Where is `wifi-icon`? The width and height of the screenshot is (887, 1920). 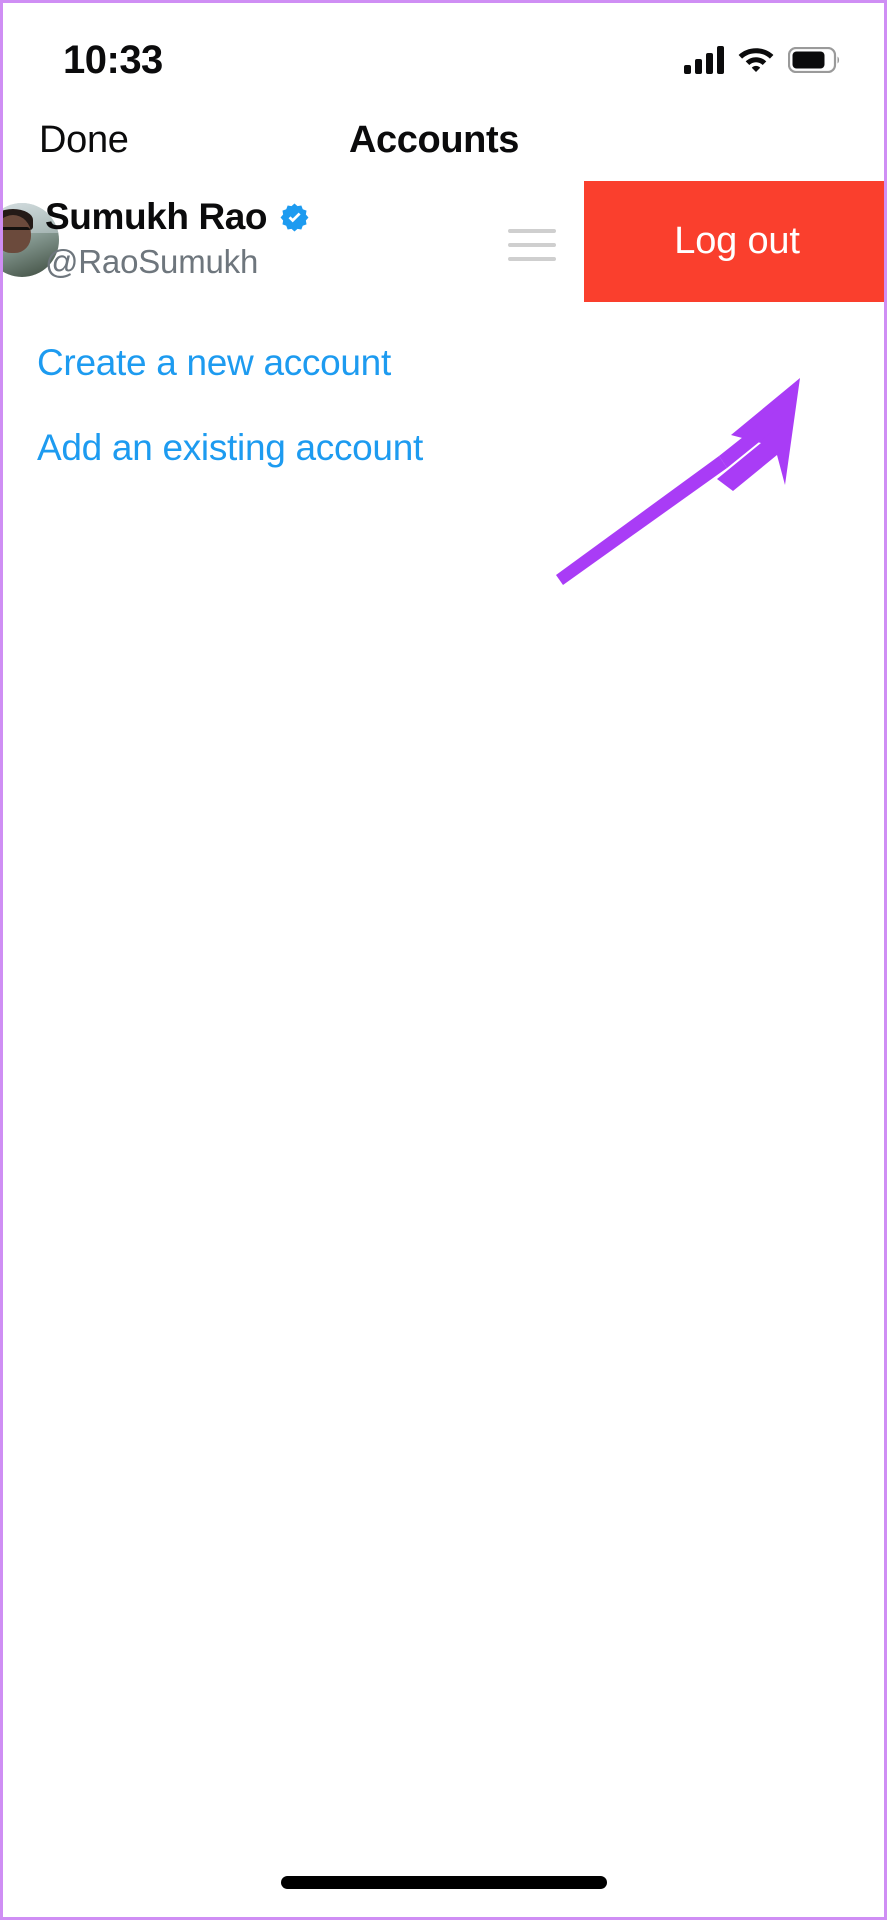 wifi-icon is located at coordinates (756, 60).